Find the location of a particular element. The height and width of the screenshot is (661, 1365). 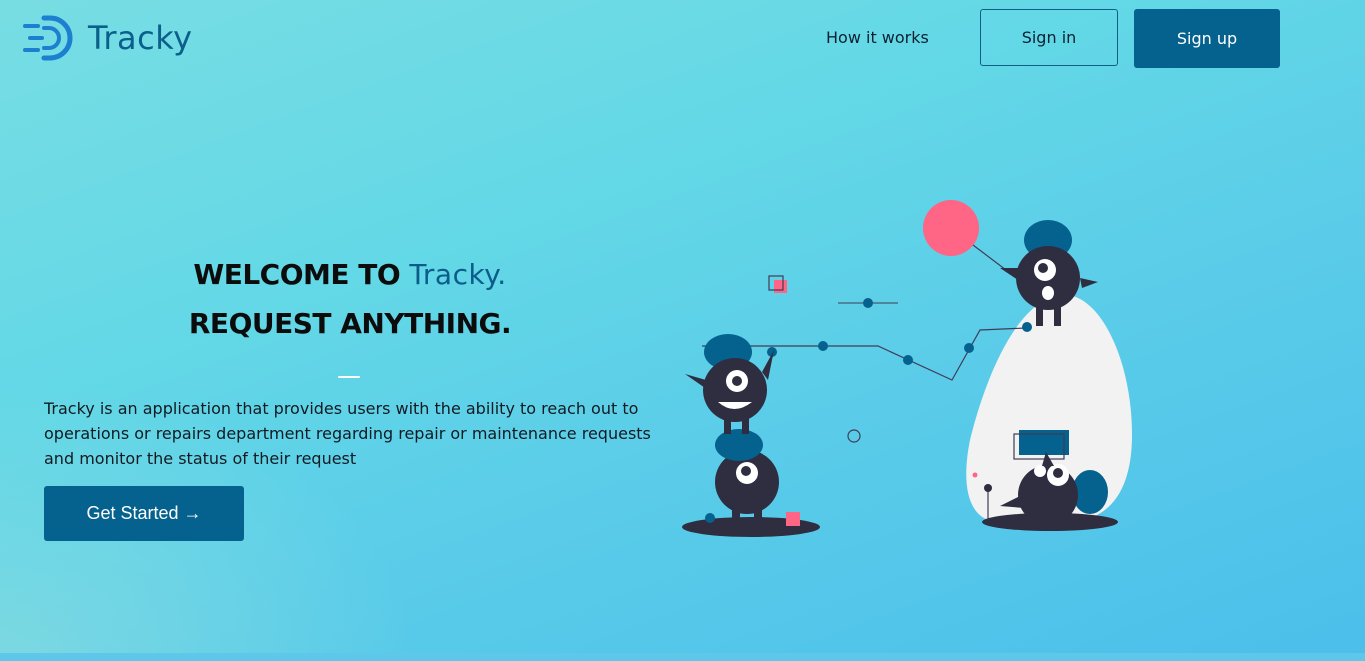

how-it-works-link: How it works is located at coordinates (877, 37).